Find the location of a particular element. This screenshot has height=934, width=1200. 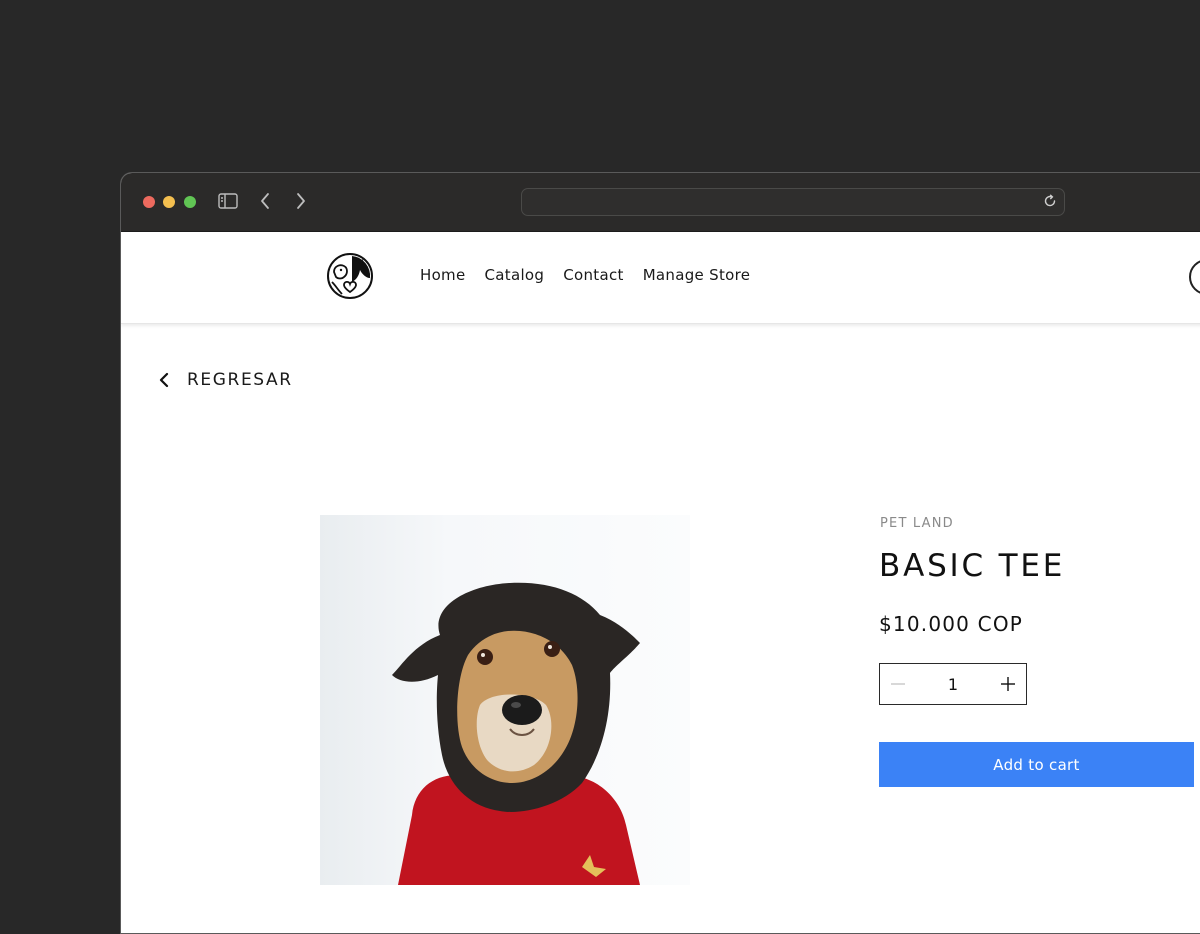

back-link: REGRESAR is located at coordinates (225, 380).